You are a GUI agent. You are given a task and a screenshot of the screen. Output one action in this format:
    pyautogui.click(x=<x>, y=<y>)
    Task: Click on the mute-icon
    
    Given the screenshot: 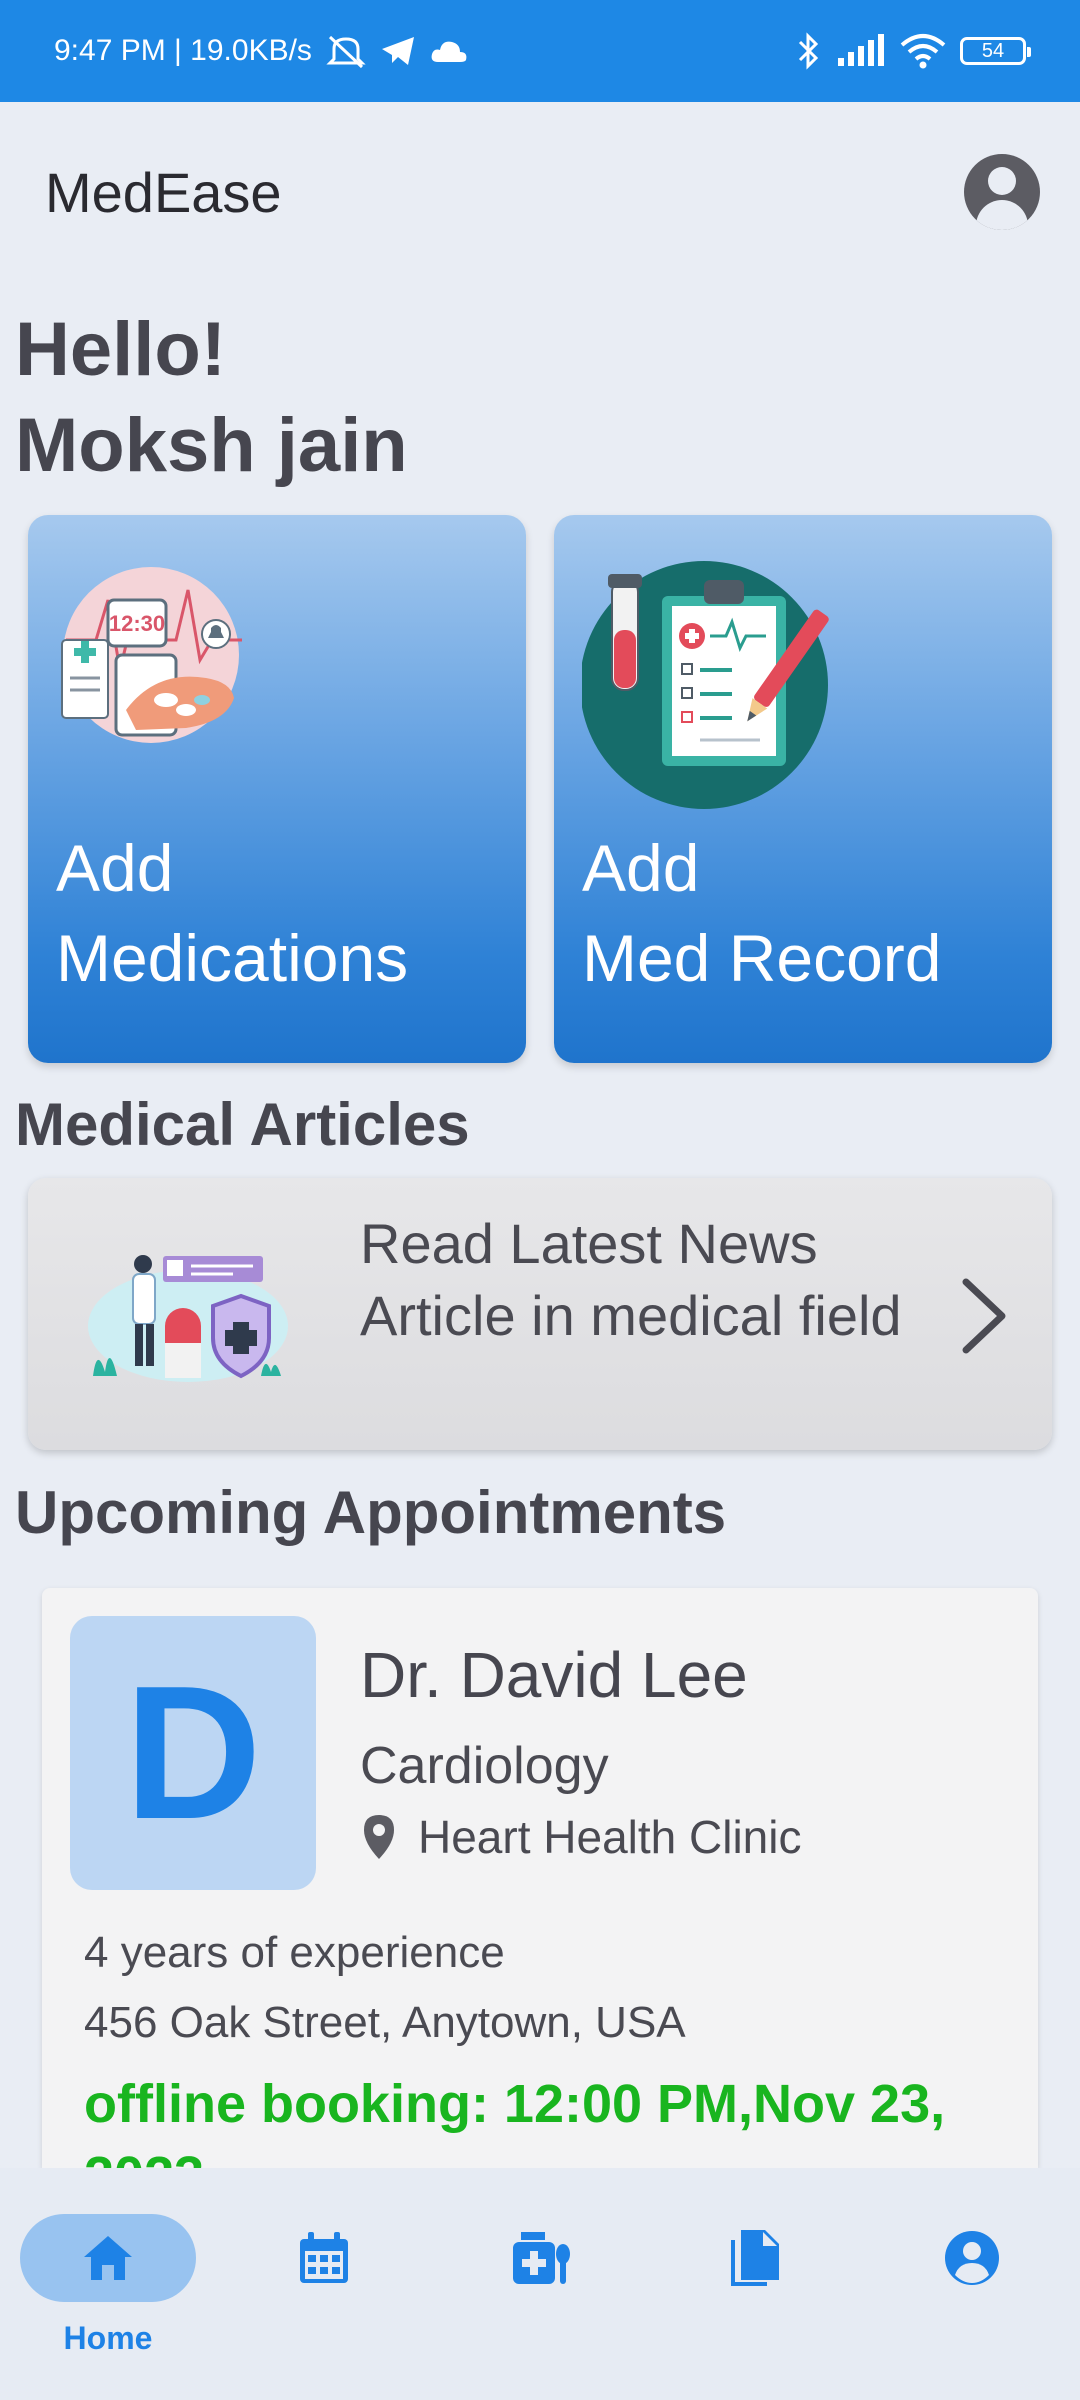 What is the action you would take?
    pyautogui.click(x=346, y=52)
    